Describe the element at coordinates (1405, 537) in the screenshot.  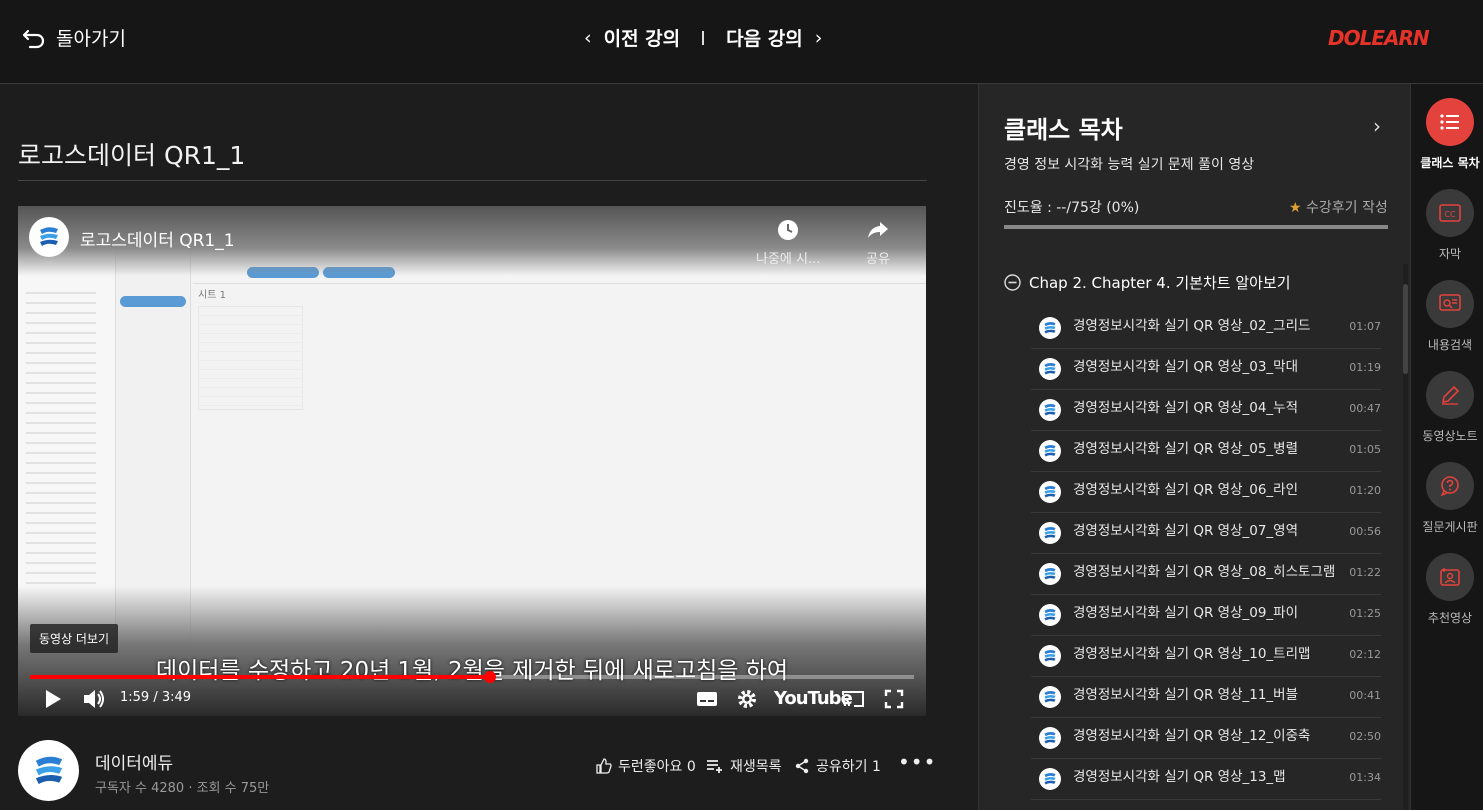
I see `panel-scrollbar` at that location.